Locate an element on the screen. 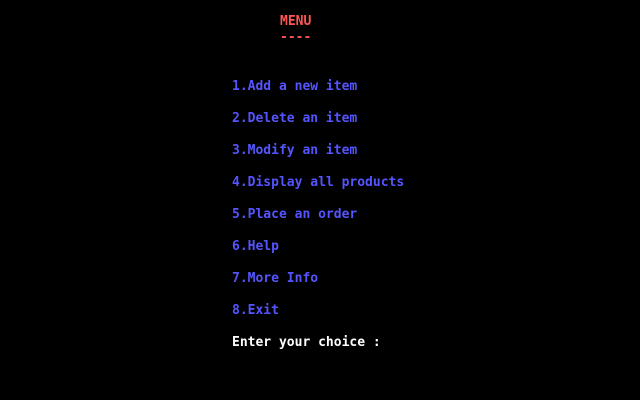 The height and width of the screenshot is (400, 640). menu-item-more-info: 7.More Info is located at coordinates (318, 279).